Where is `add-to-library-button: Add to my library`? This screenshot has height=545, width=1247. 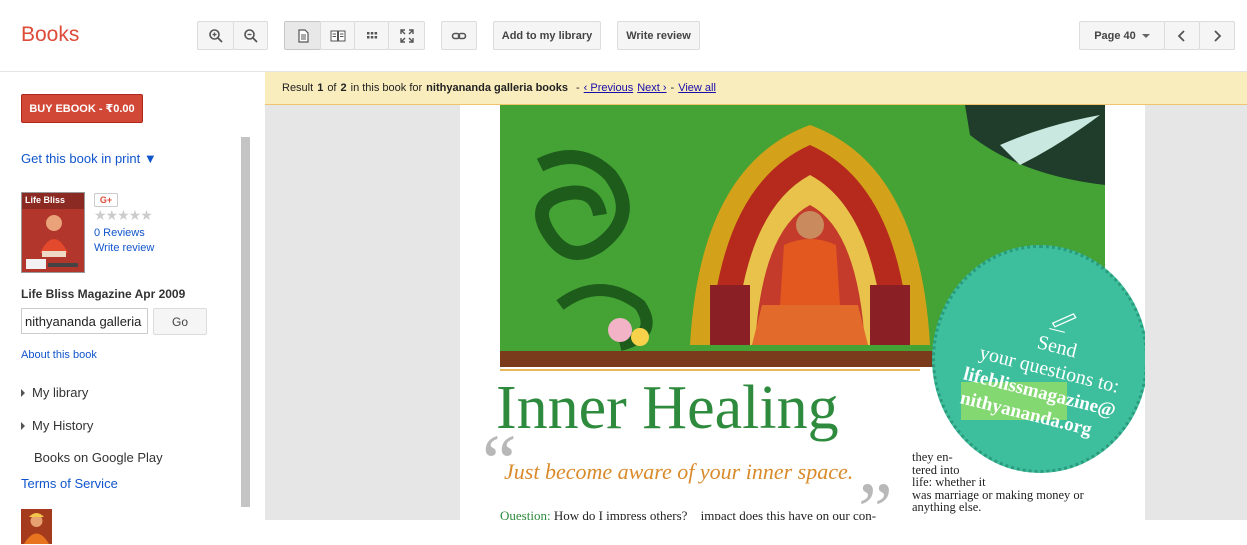 add-to-library-button: Add to my library is located at coordinates (547, 35).